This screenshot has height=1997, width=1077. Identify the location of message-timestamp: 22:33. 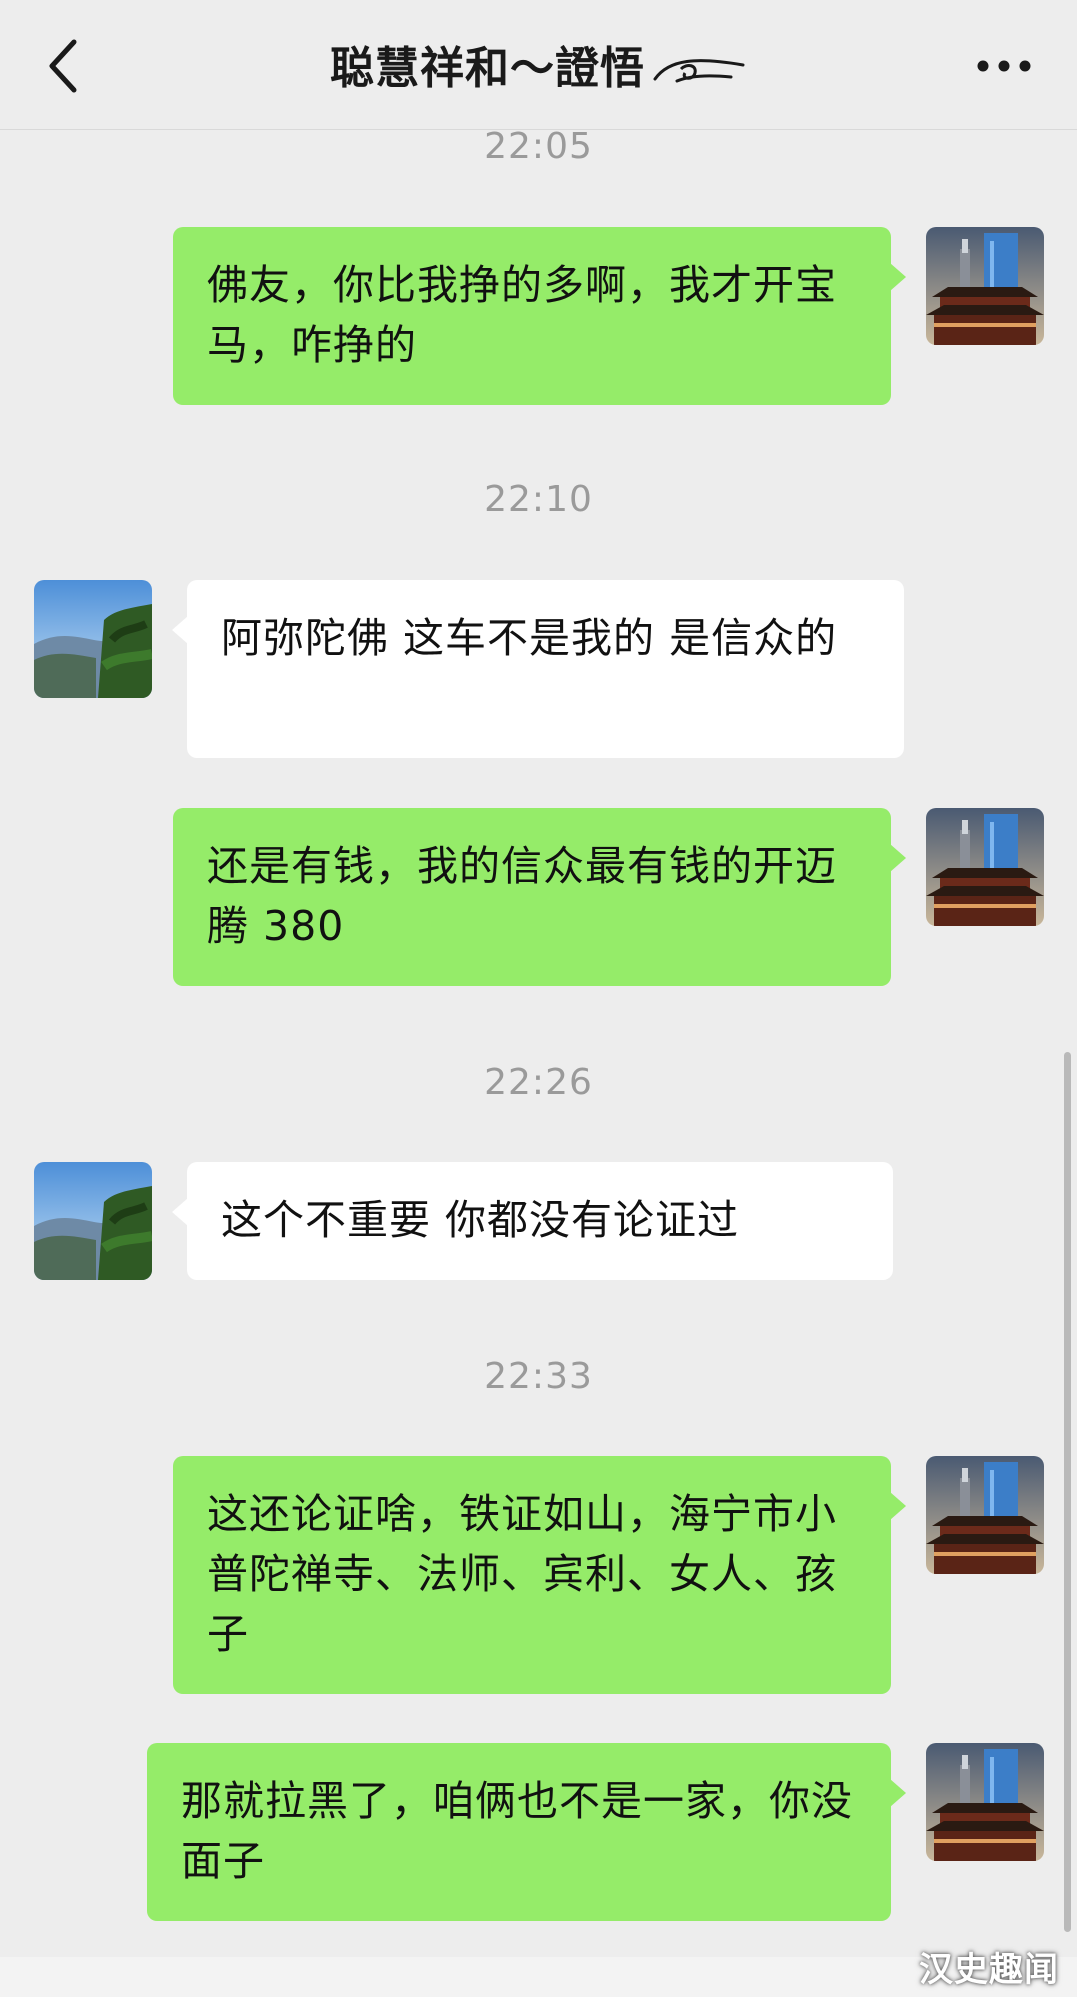
(538, 1376).